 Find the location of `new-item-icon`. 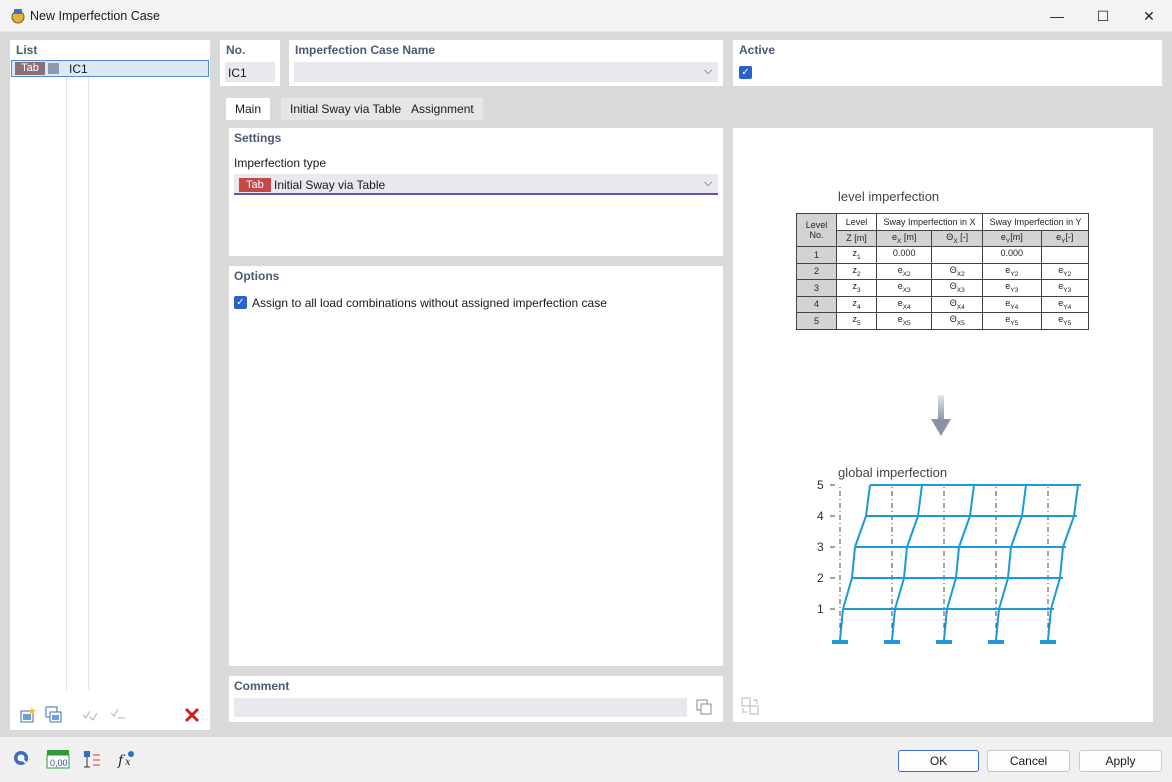

new-item-icon is located at coordinates (28, 715).